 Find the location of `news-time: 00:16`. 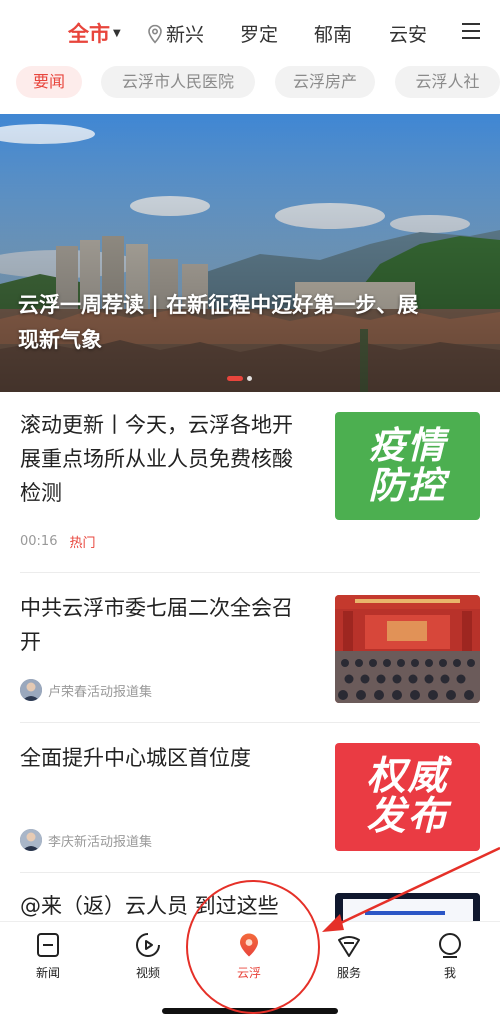

news-time: 00:16 is located at coordinates (39, 541).